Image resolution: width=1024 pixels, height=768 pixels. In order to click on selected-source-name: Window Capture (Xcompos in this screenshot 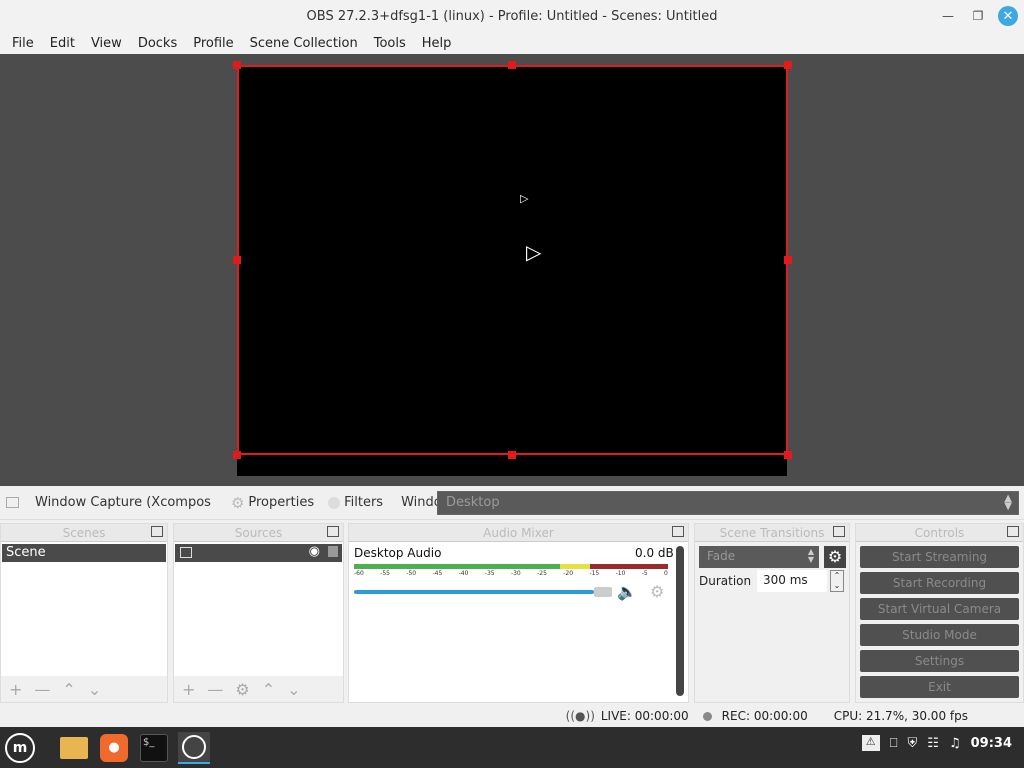, I will do `click(123, 502)`.